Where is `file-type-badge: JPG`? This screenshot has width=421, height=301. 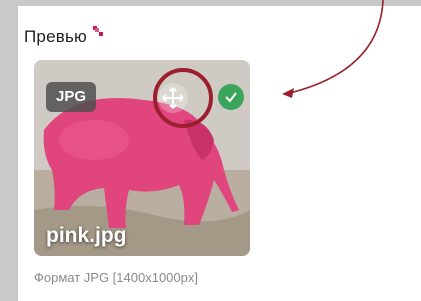
file-type-badge: JPG is located at coordinates (71, 97).